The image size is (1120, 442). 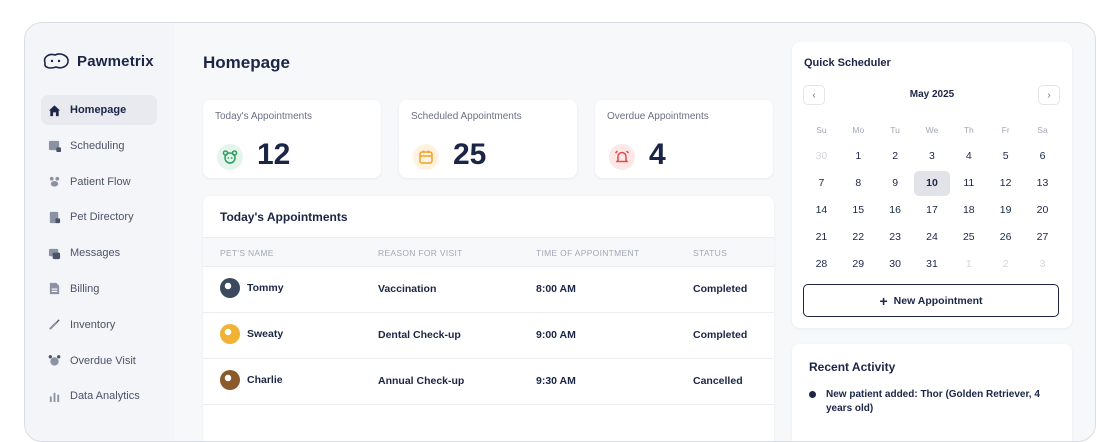 What do you see at coordinates (56, 61) in the screenshot?
I see `paw-logo-icon` at bounding box center [56, 61].